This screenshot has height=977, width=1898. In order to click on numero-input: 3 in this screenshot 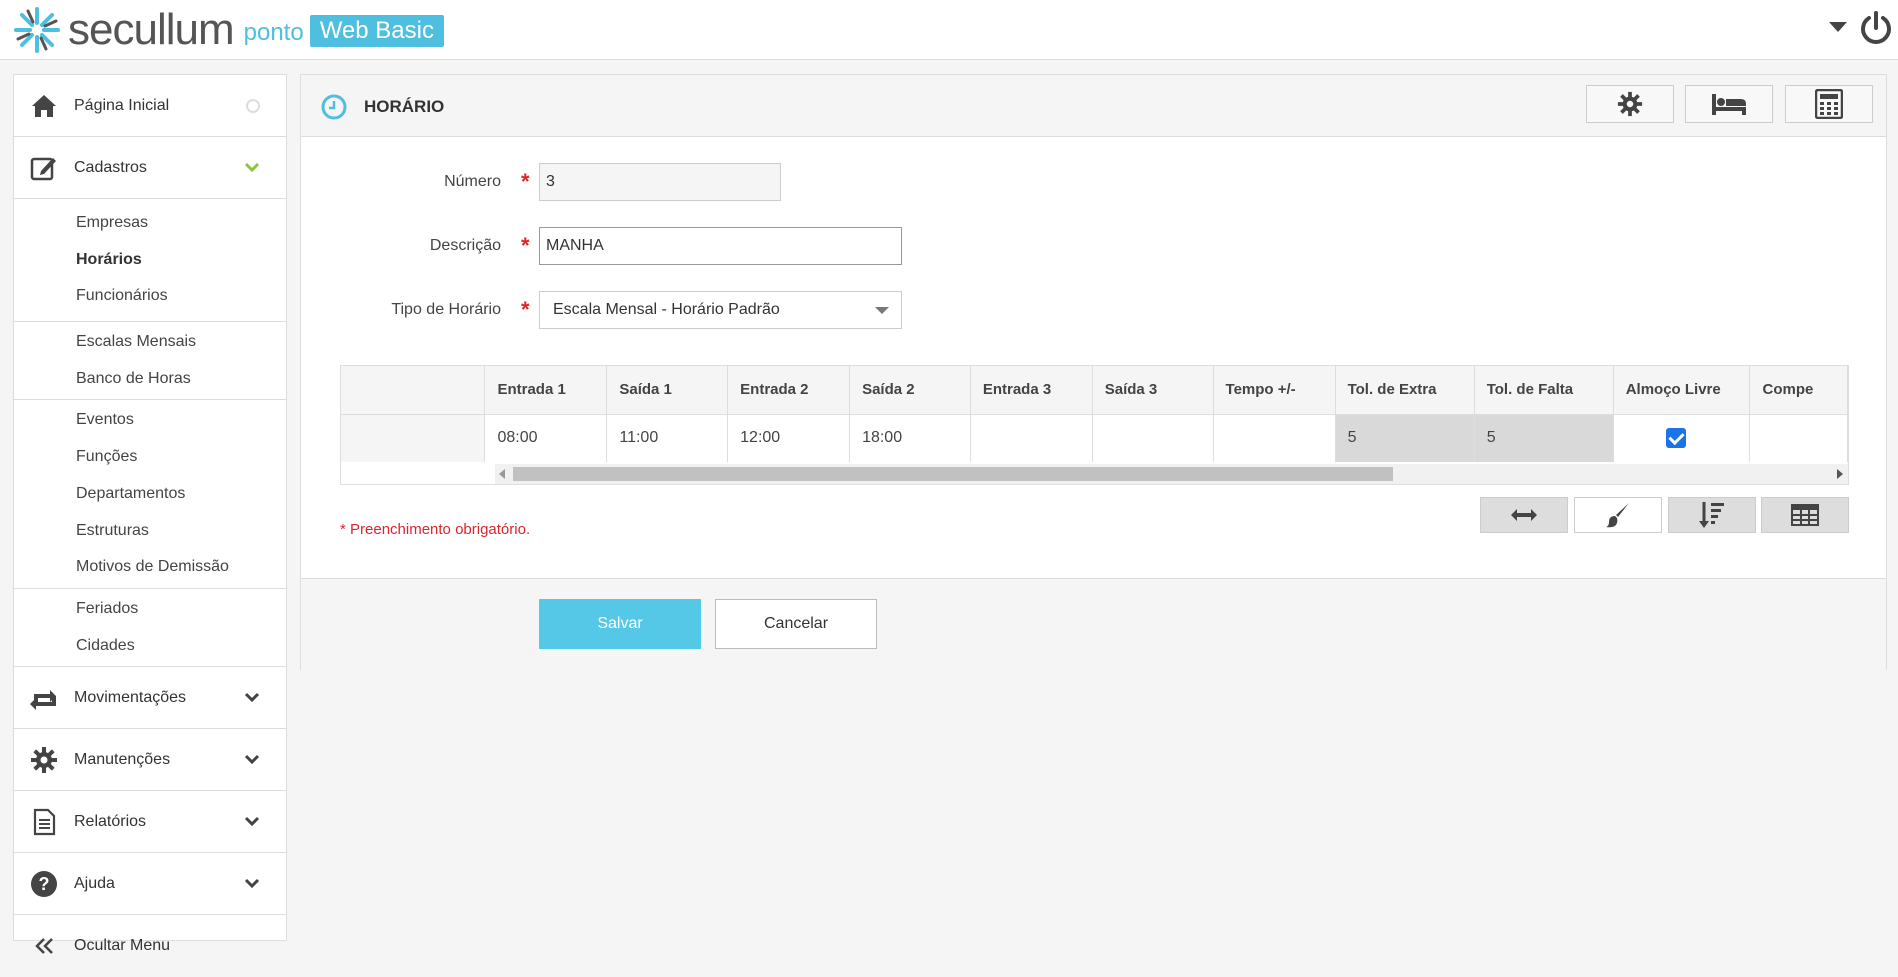, I will do `click(660, 182)`.